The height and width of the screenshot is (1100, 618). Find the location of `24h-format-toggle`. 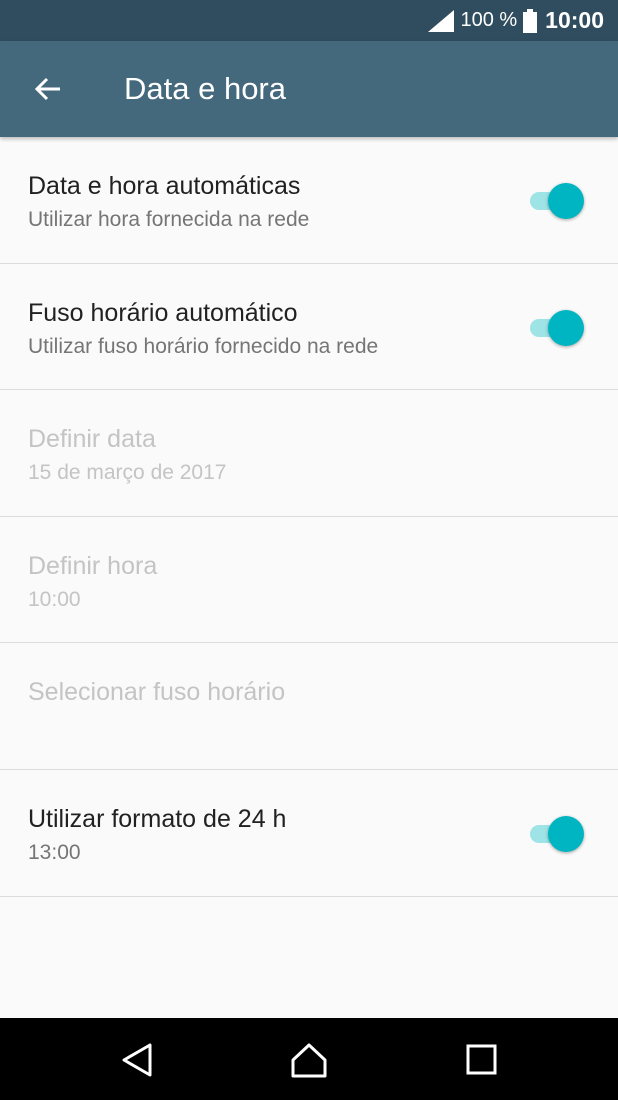

24h-format-toggle is located at coordinates (557, 833).